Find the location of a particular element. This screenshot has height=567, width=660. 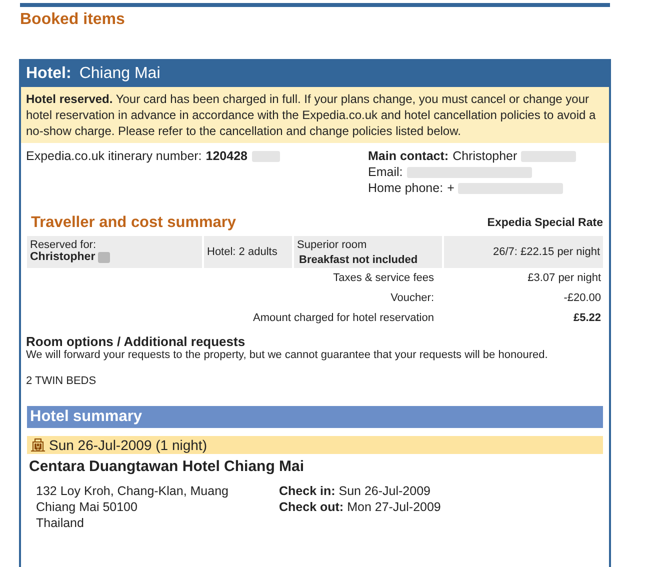

phone-value: + is located at coordinates (450, 188).